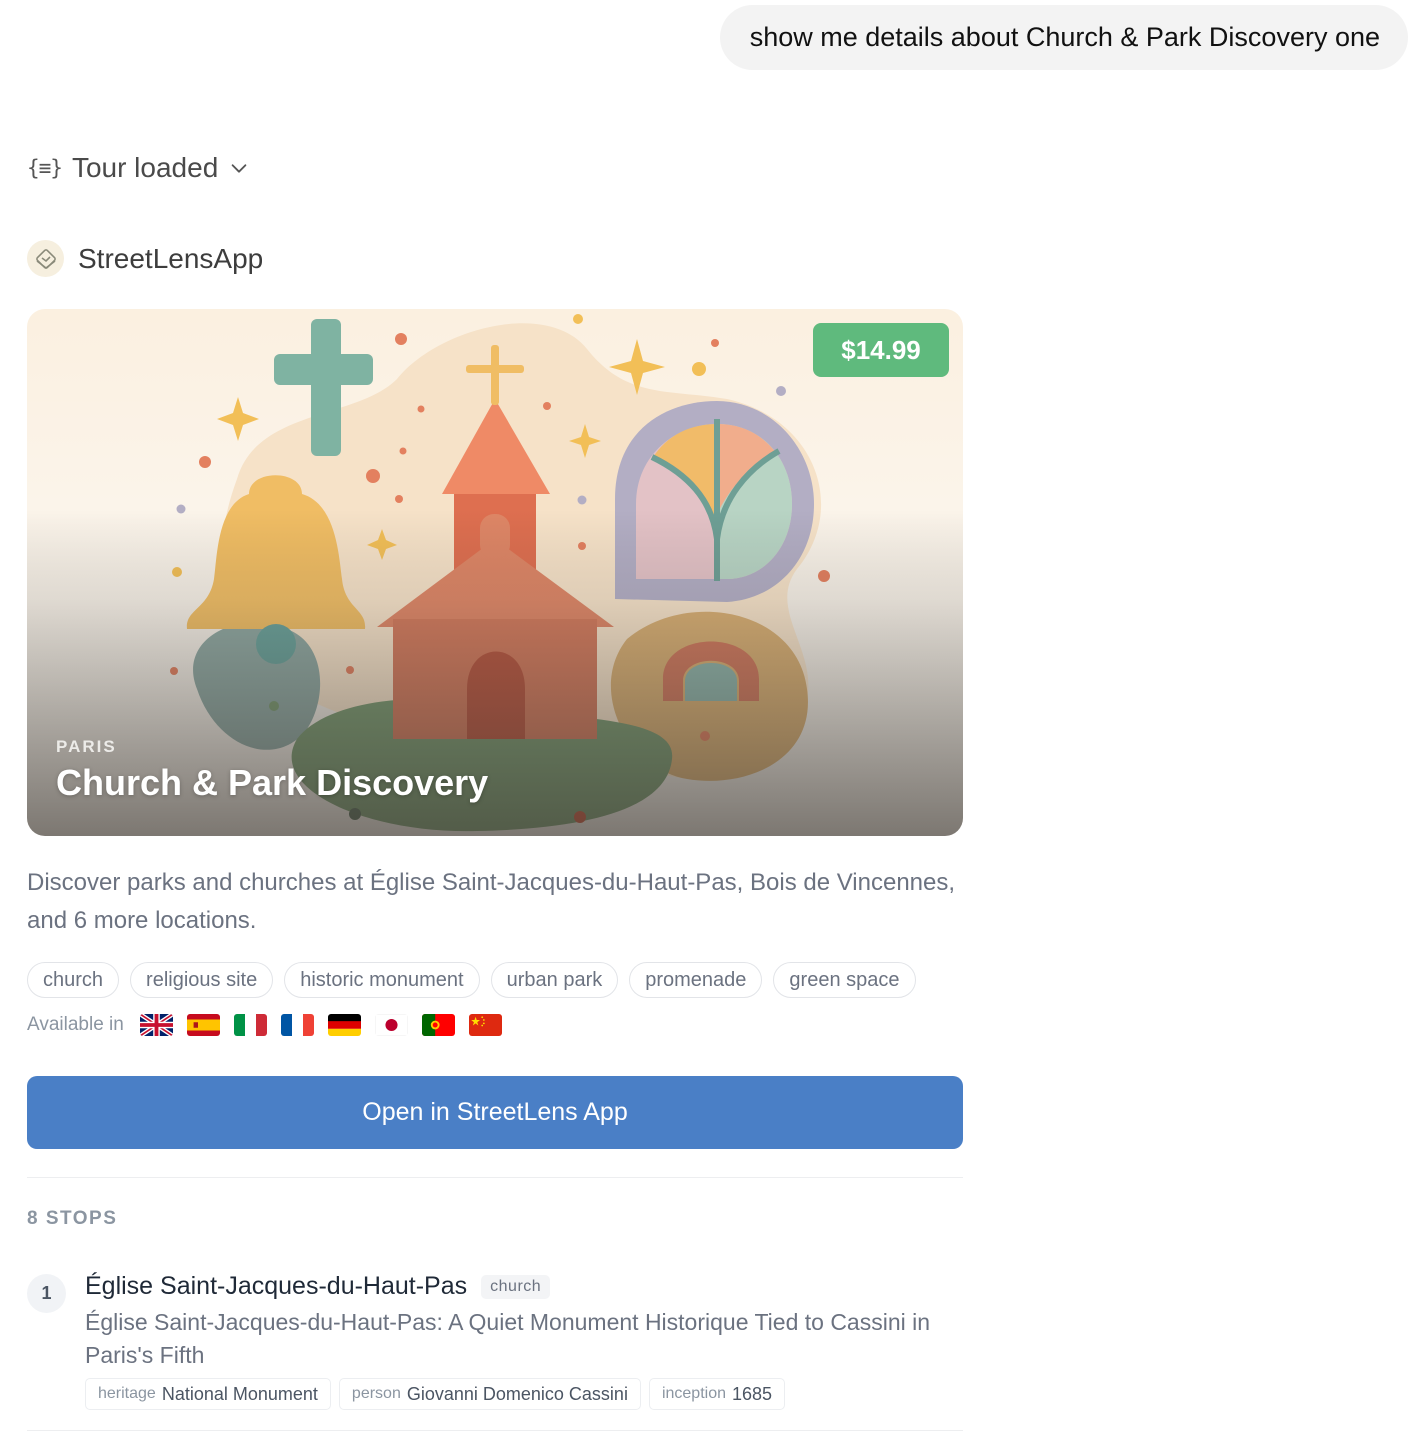 The height and width of the screenshot is (1436, 1408). Describe the element at coordinates (75, 1024) in the screenshot. I see `available-label: Available in` at that location.